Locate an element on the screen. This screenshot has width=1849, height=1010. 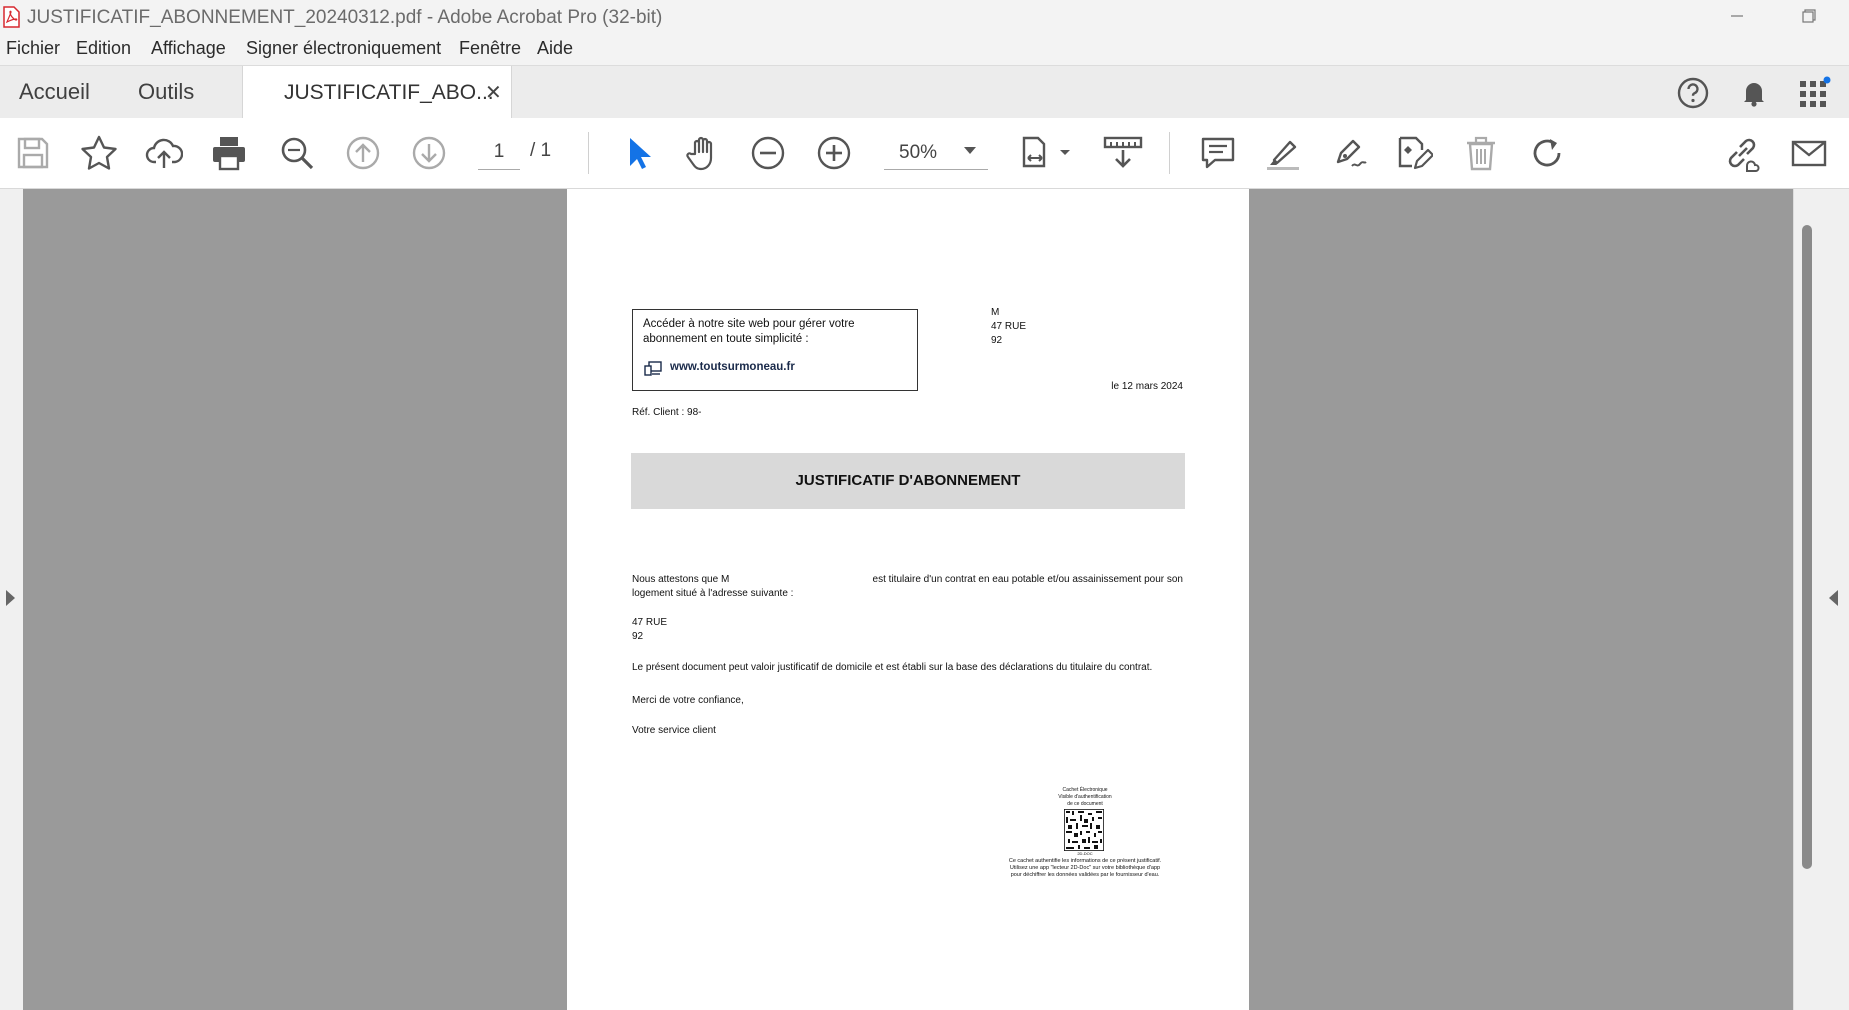
document-date: le 12 mars 2024 is located at coordinates (1147, 386).